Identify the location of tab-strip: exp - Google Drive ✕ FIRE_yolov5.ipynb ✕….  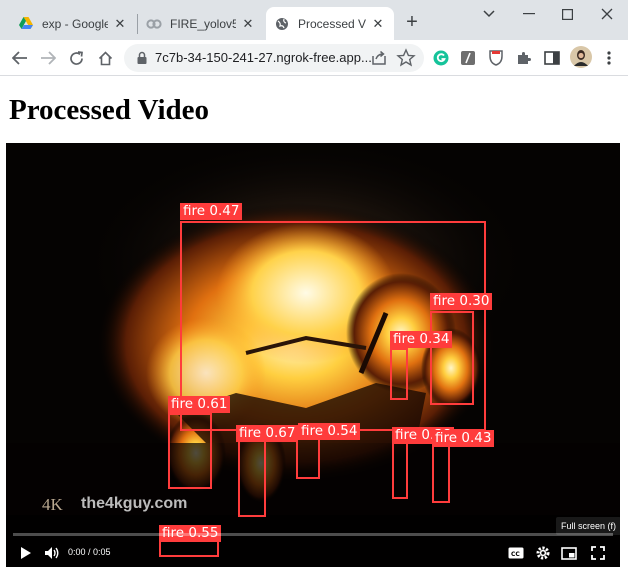
(314, 20).